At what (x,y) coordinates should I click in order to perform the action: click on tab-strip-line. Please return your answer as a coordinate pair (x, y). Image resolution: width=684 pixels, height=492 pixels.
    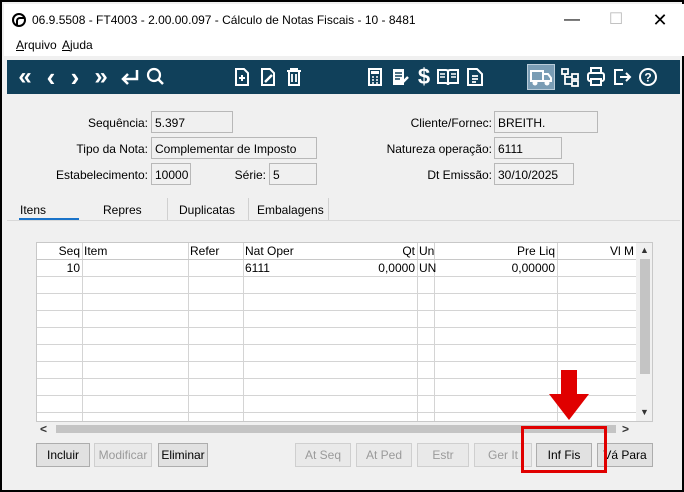
    Looking at the image, I should click on (343, 220).